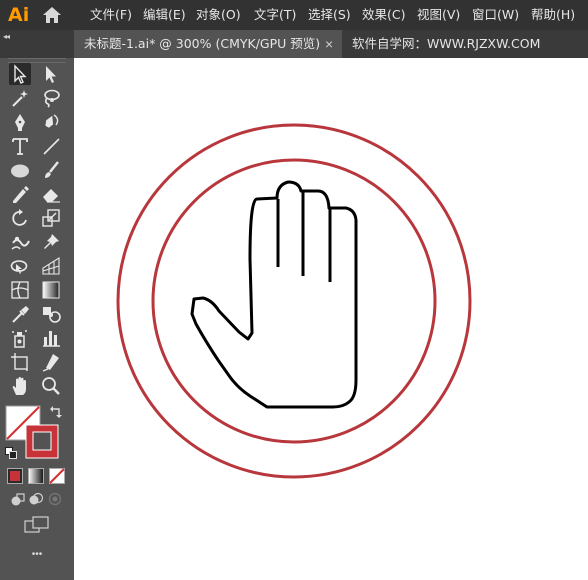 The width and height of the screenshot is (588, 580). What do you see at coordinates (51, 74) in the screenshot?
I see `direct-selection-tool-icon` at bounding box center [51, 74].